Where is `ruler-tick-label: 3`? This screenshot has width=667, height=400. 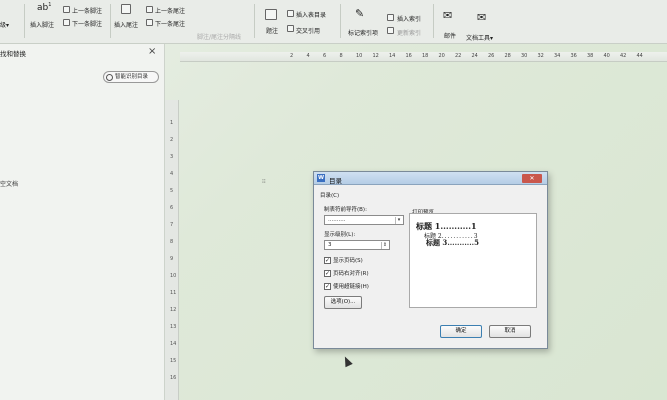 ruler-tick-label: 3 is located at coordinates (172, 157).